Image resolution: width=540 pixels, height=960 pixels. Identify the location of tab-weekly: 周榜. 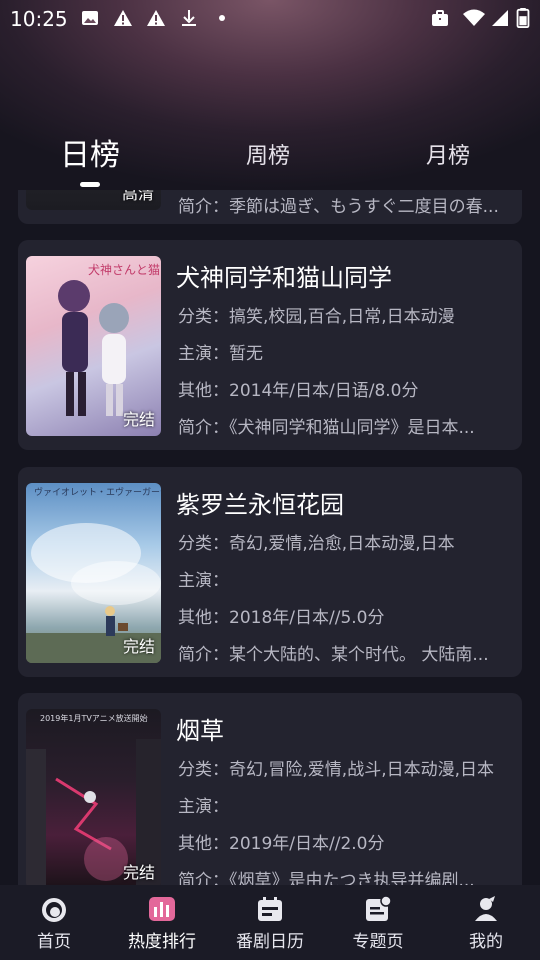
(268, 154).